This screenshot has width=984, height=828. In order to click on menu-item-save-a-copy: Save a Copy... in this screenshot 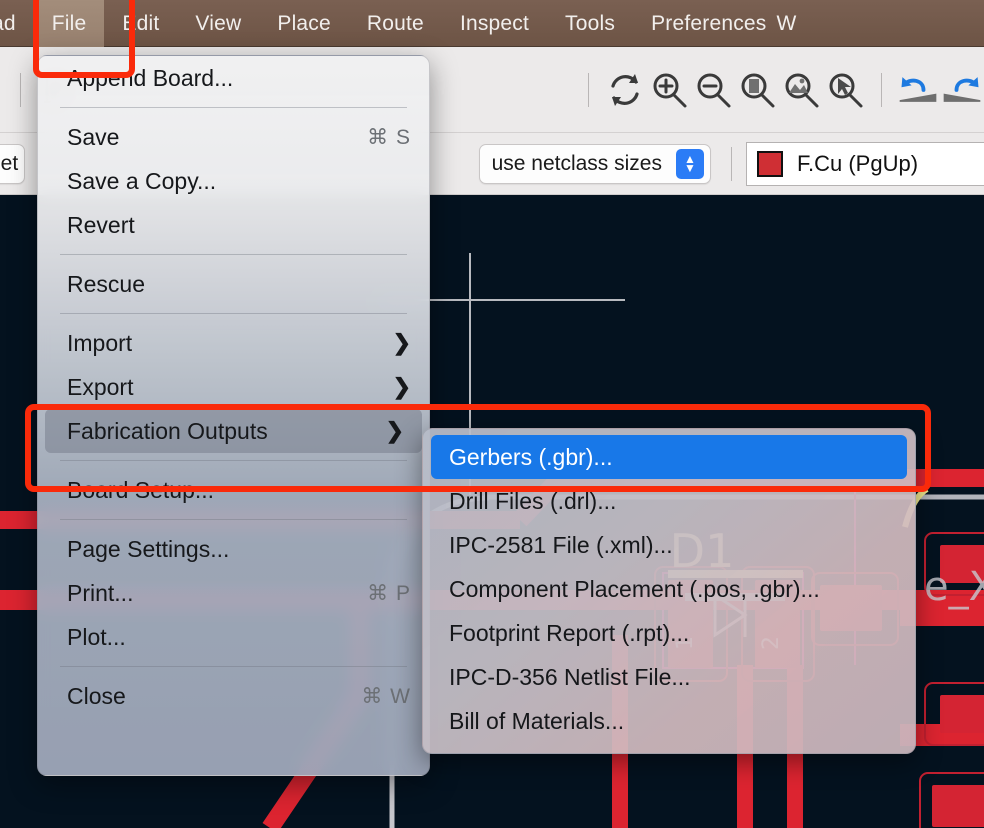, I will do `click(233, 181)`.